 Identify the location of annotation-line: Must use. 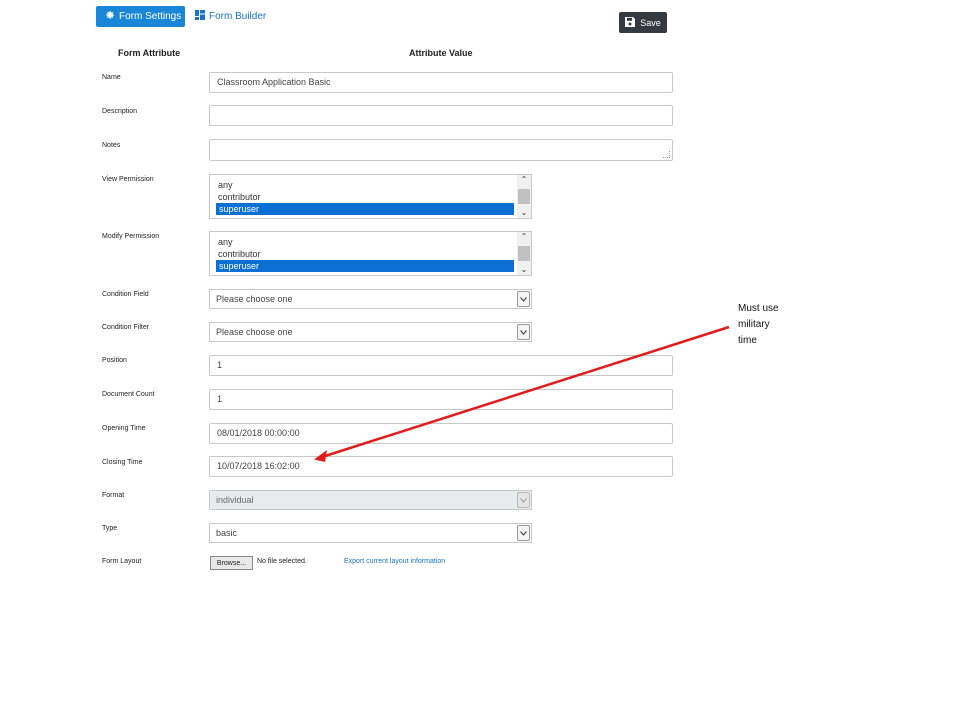
(758, 308).